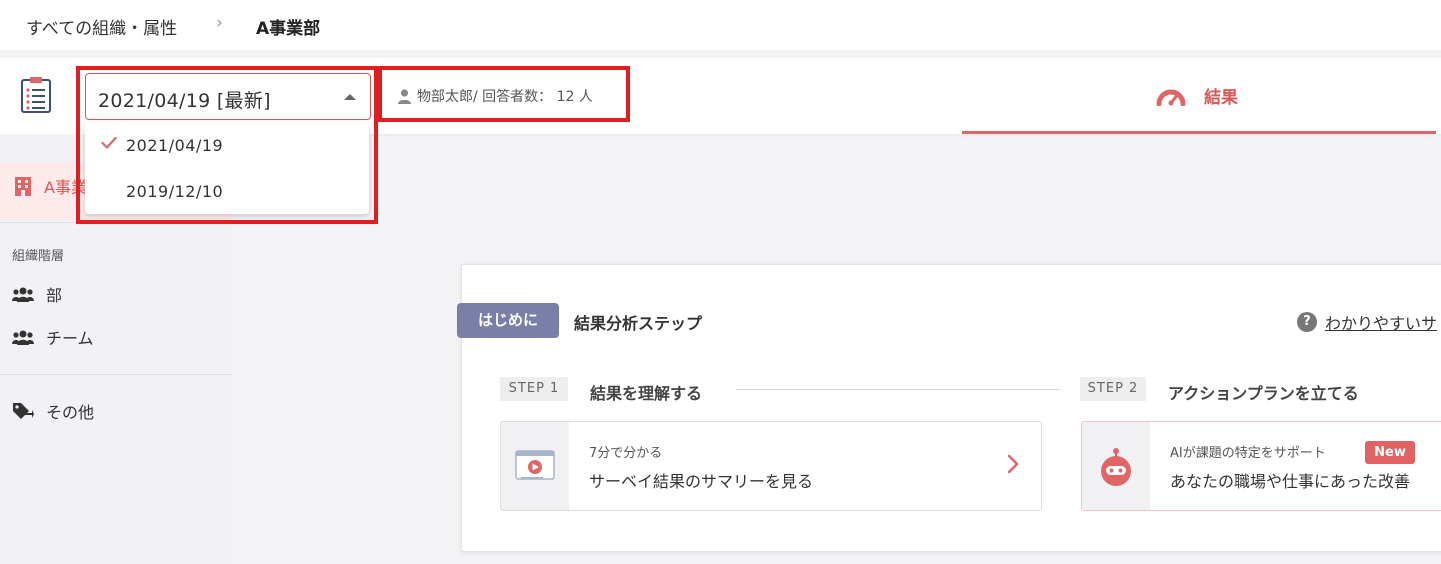 This screenshot has height=564, width=1441. I want to click on tab-active-underline, so click(1199, 132).